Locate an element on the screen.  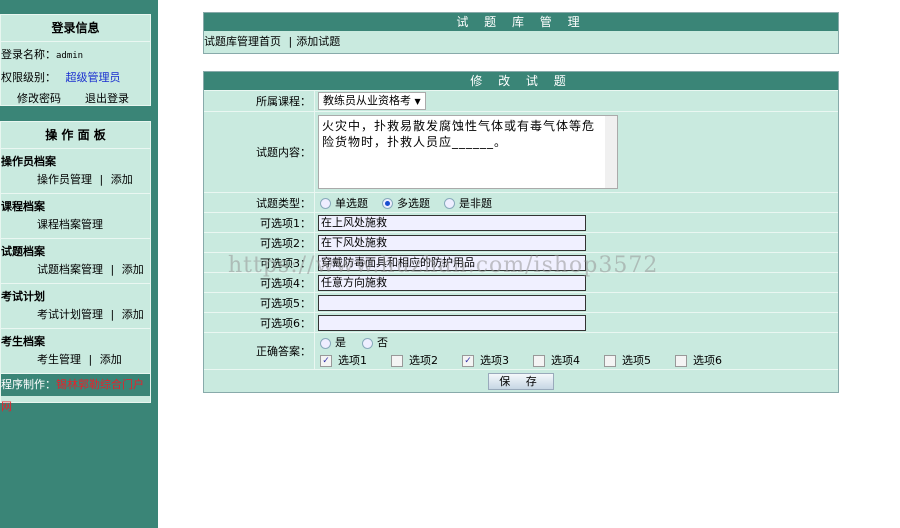
section-link: 考试计划管理 is located at coordinates (70, 314).